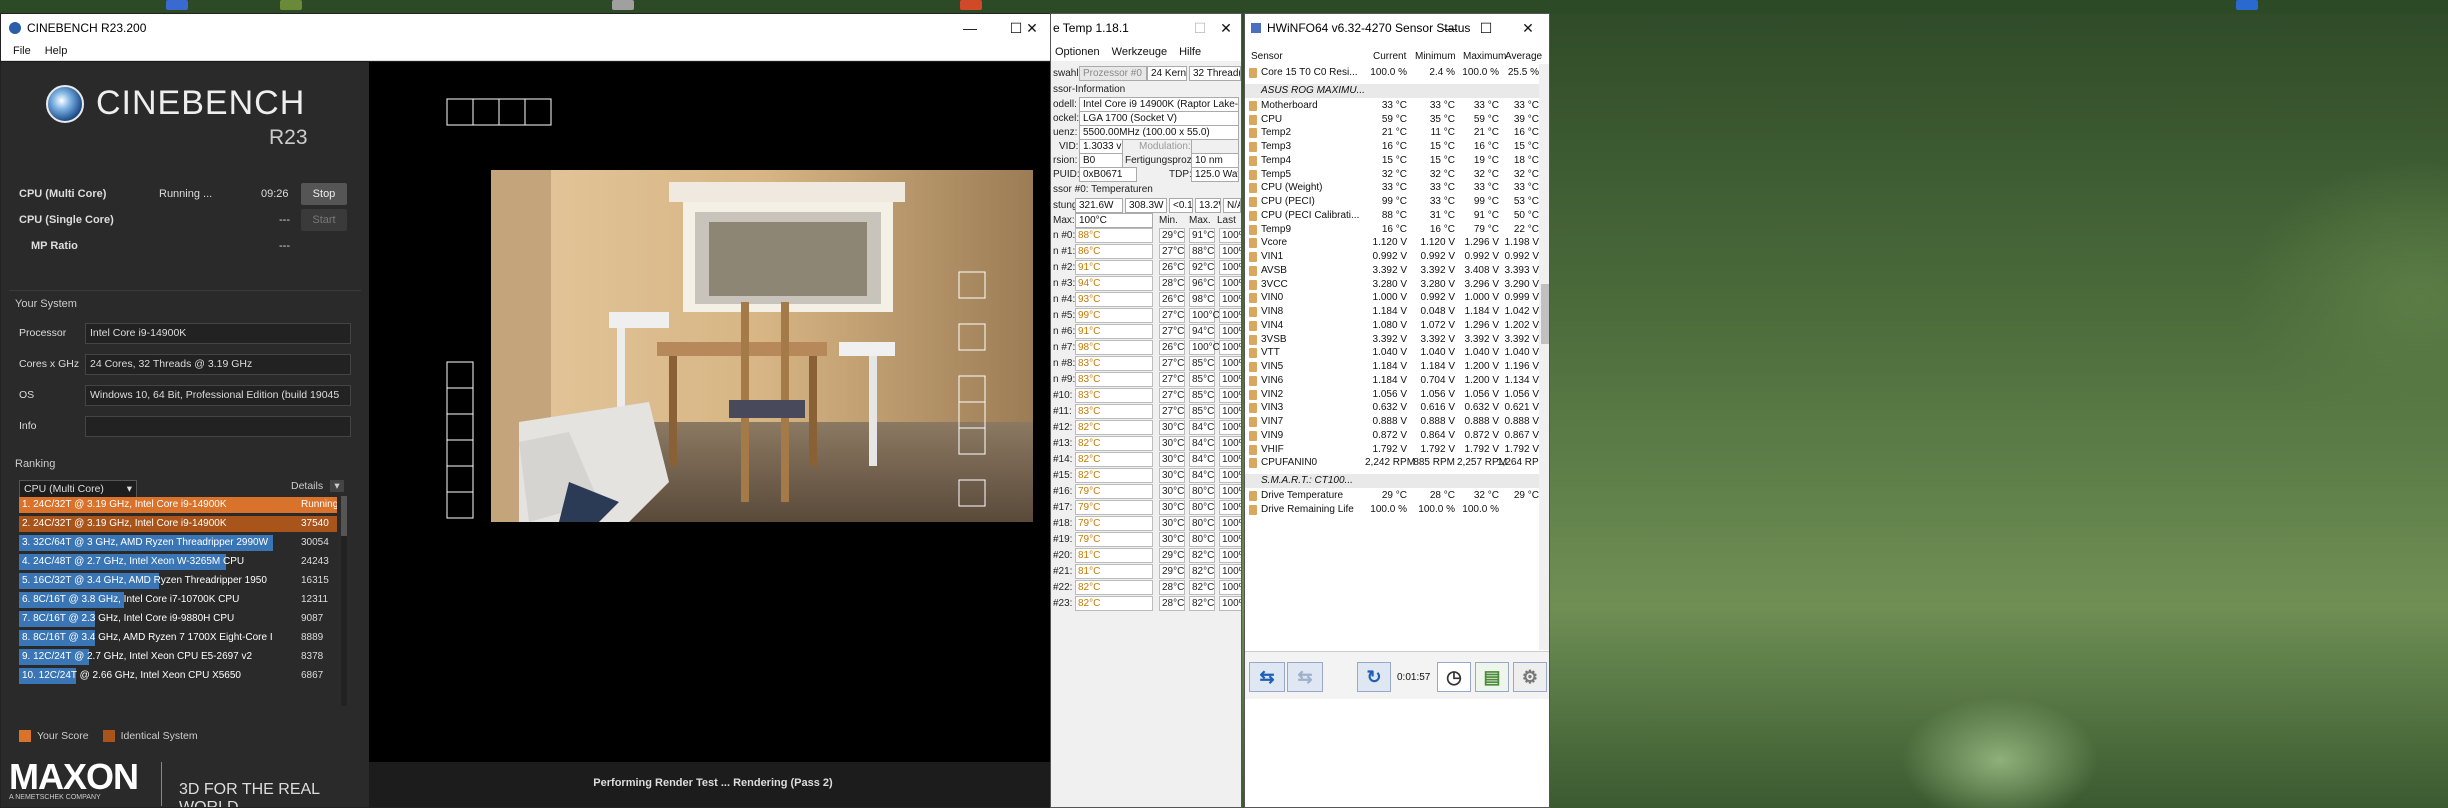 This screenshot has height=808, width=2448. I want to click on sensor-row: CPU (Weight) 33 °C 33 °C 33 °C 33 °C, so click(1392, 188).